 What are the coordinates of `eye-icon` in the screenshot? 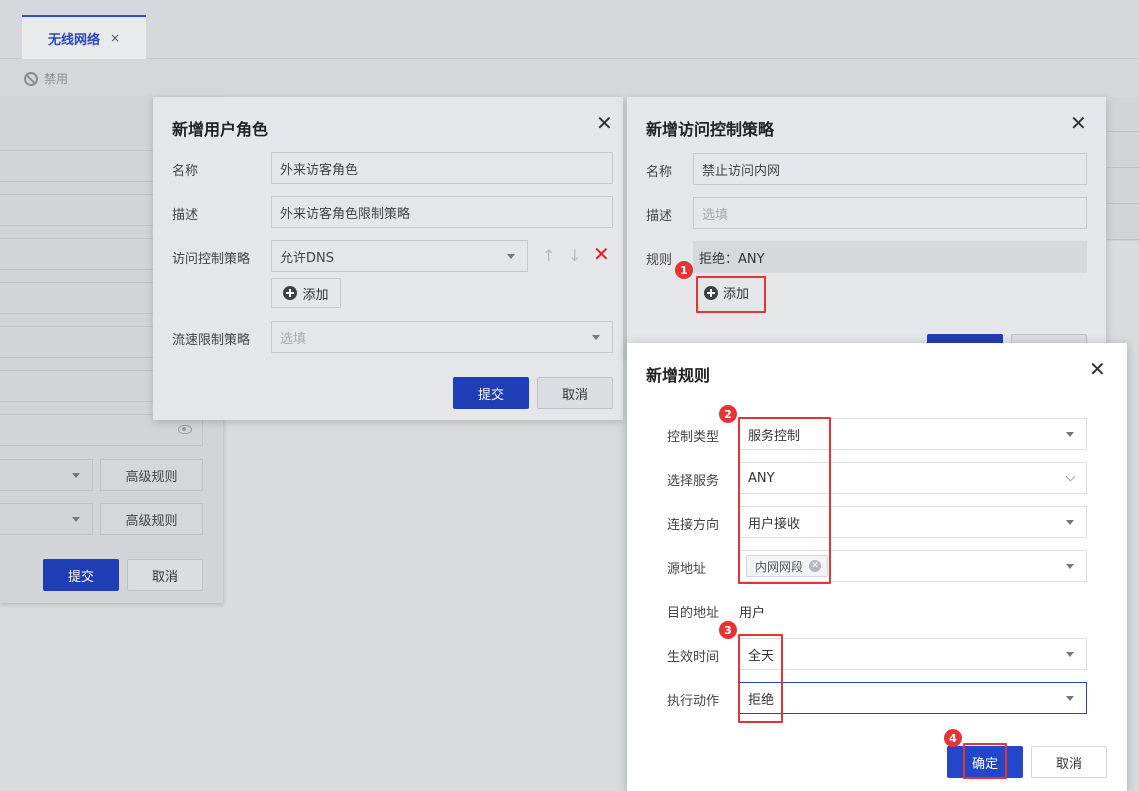 It's located at (185, 429).